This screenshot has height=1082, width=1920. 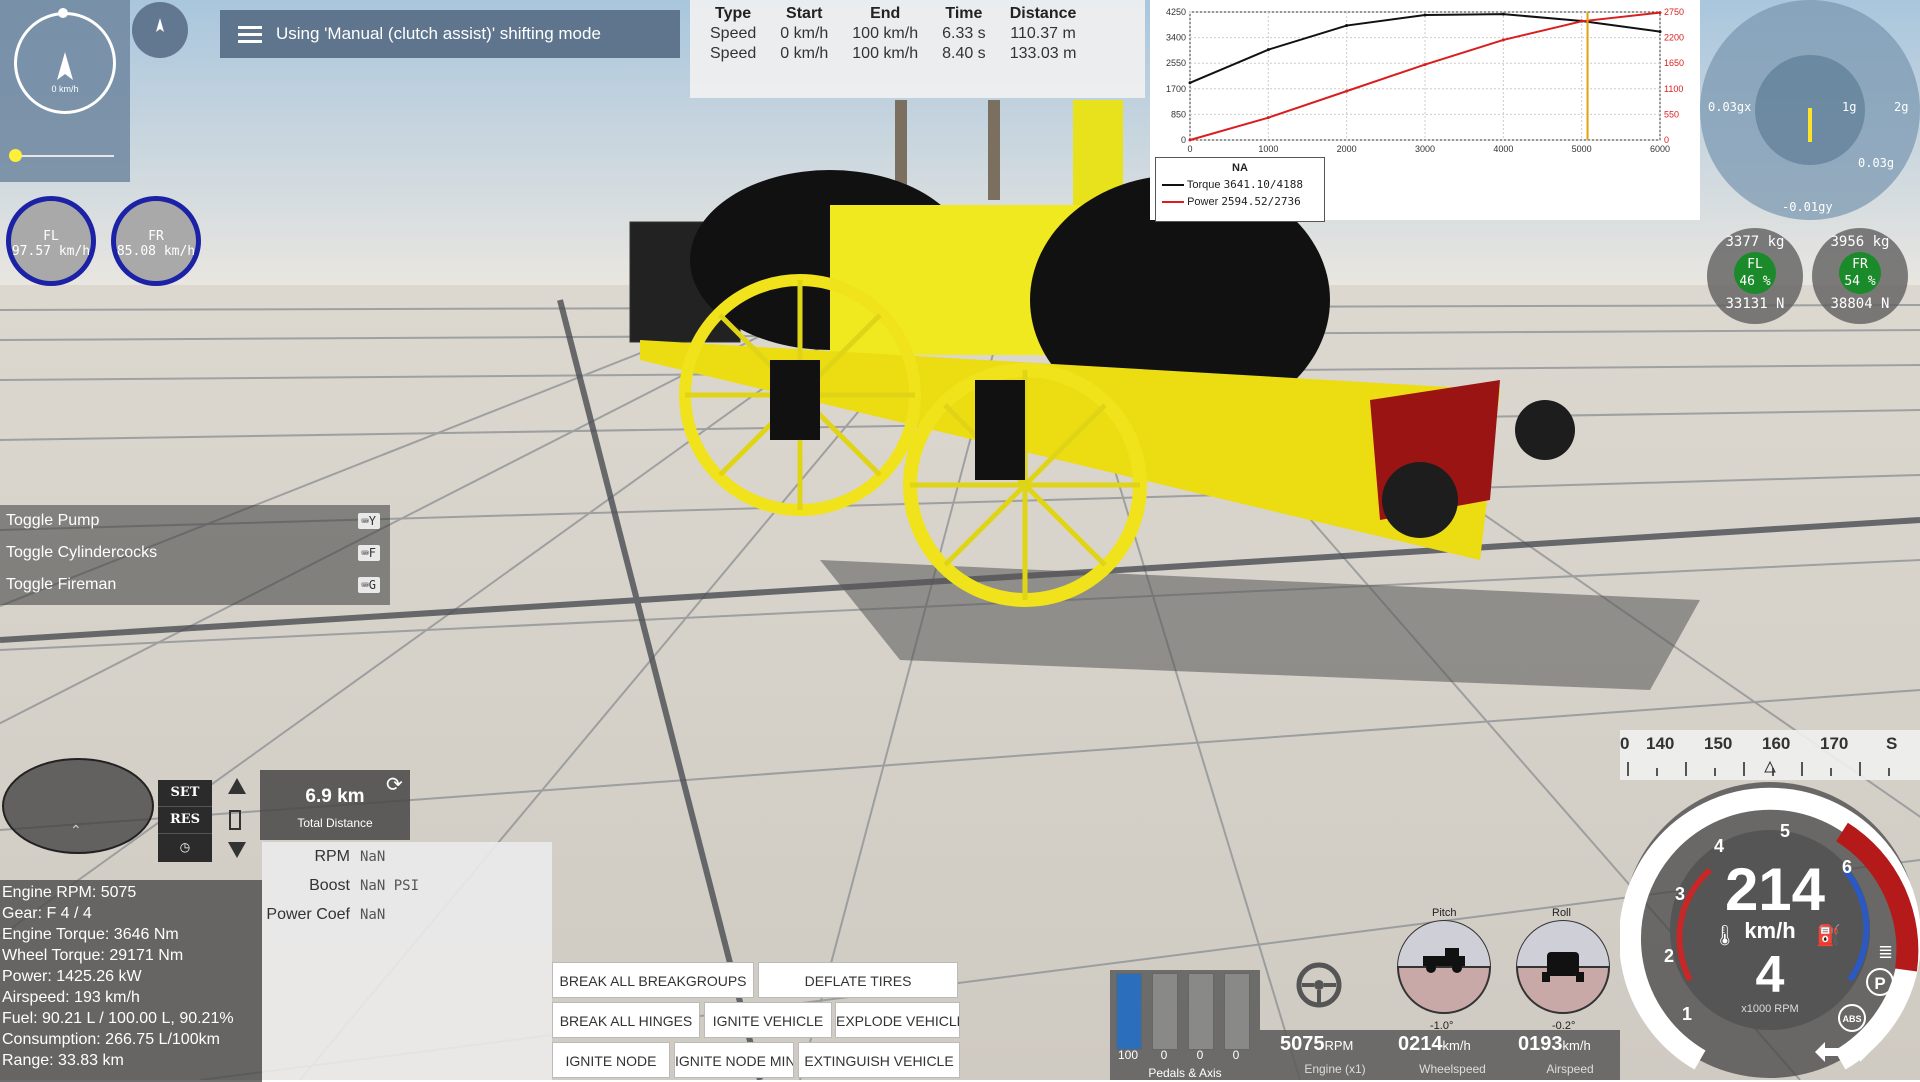 What do you see at coordinates (733, 13) in the screenshot?
I see `col-header: Type` at bounding box center [733, 13].